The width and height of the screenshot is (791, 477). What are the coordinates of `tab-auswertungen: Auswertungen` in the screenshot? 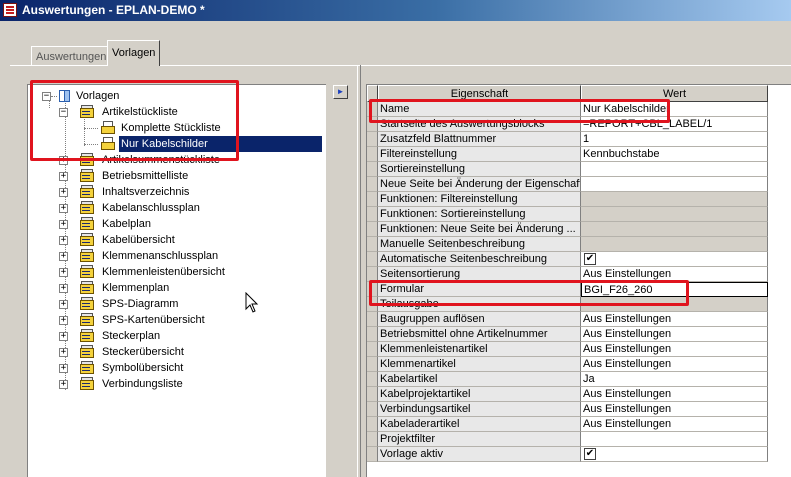 It's located at (71, 55).